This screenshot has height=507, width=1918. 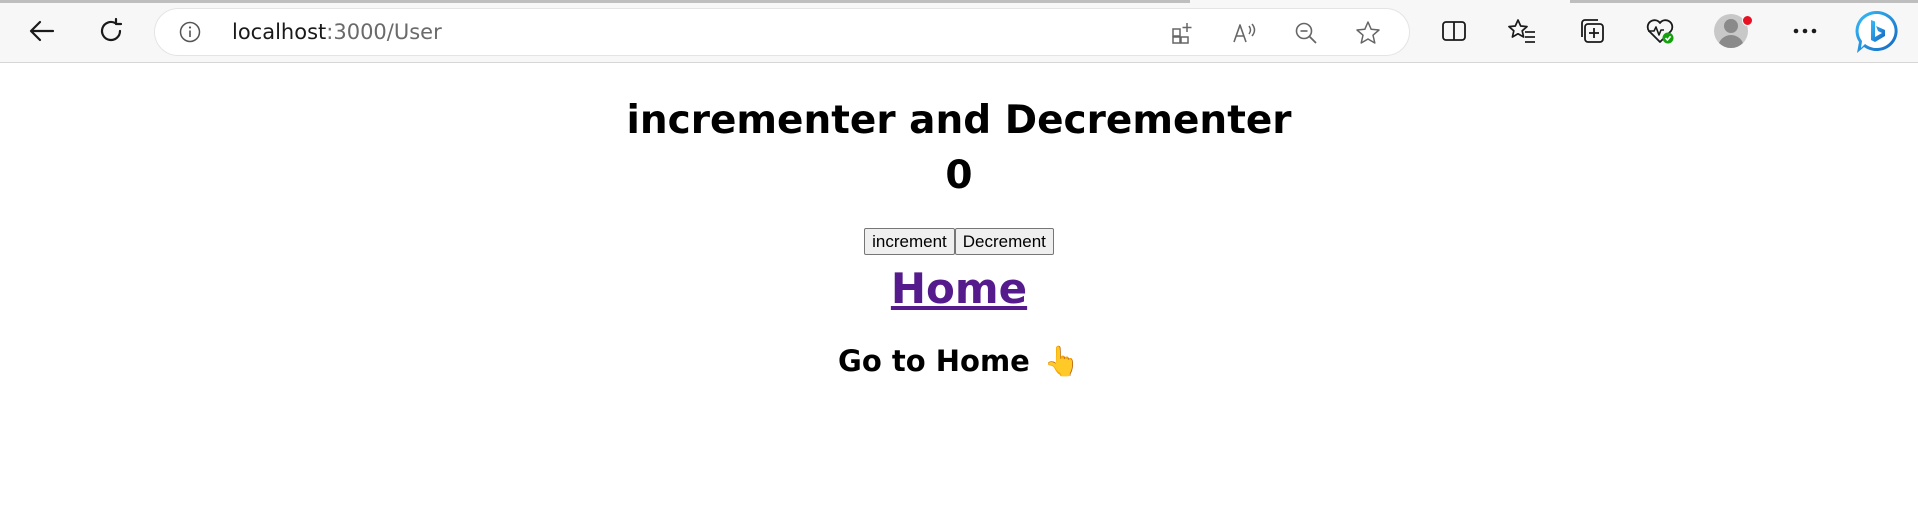 I want to click on counter-wrap: 0, so click(x=959, y=176).